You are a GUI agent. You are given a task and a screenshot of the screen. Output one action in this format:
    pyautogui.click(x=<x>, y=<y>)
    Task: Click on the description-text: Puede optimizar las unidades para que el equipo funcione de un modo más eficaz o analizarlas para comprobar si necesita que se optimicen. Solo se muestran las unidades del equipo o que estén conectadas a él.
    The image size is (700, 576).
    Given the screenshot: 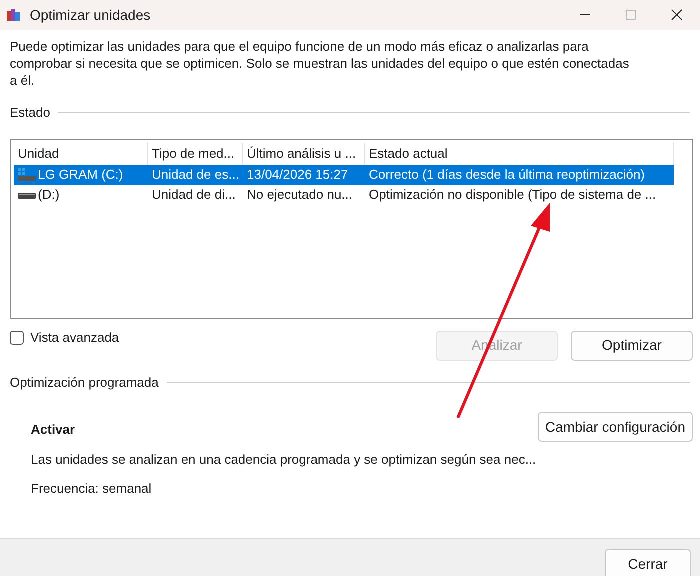 What is the action you would take?
    pyautogui.click(x=319, y=63)
    